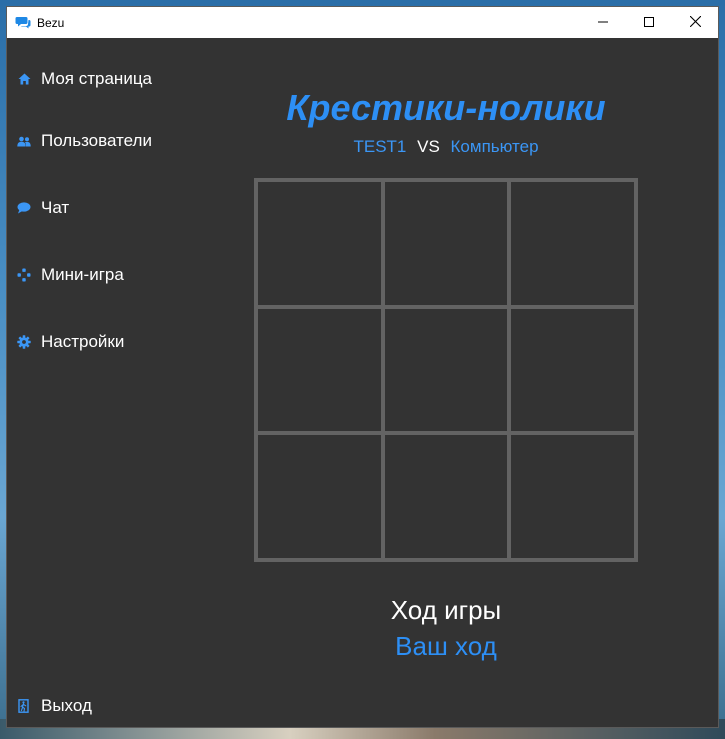  What do you see at coordinates (97, 78) in the screenshot?
I see `sidebar-item-label: Моя страница` at bounding box center [97, 78].